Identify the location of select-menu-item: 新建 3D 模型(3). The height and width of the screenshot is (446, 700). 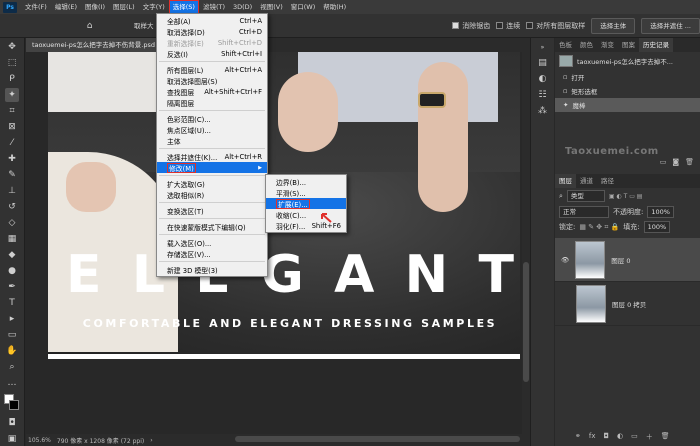
(212, 269).